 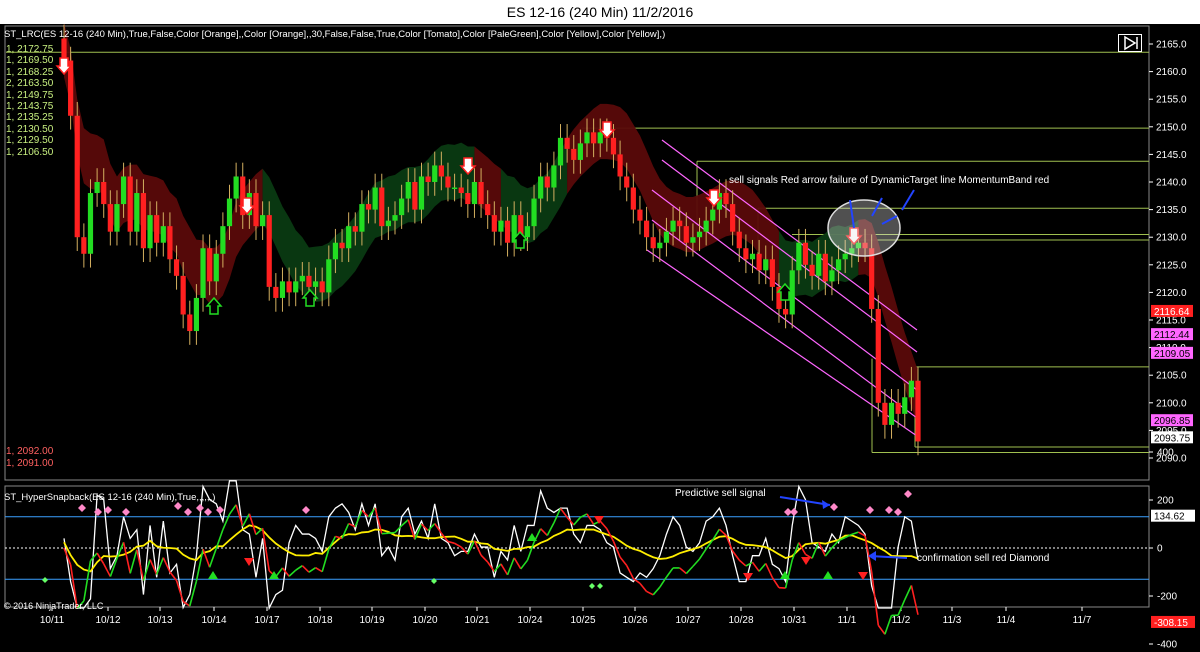 I want to click on osc-price-tag-label: -308.15, so click(x=1171, y=623).